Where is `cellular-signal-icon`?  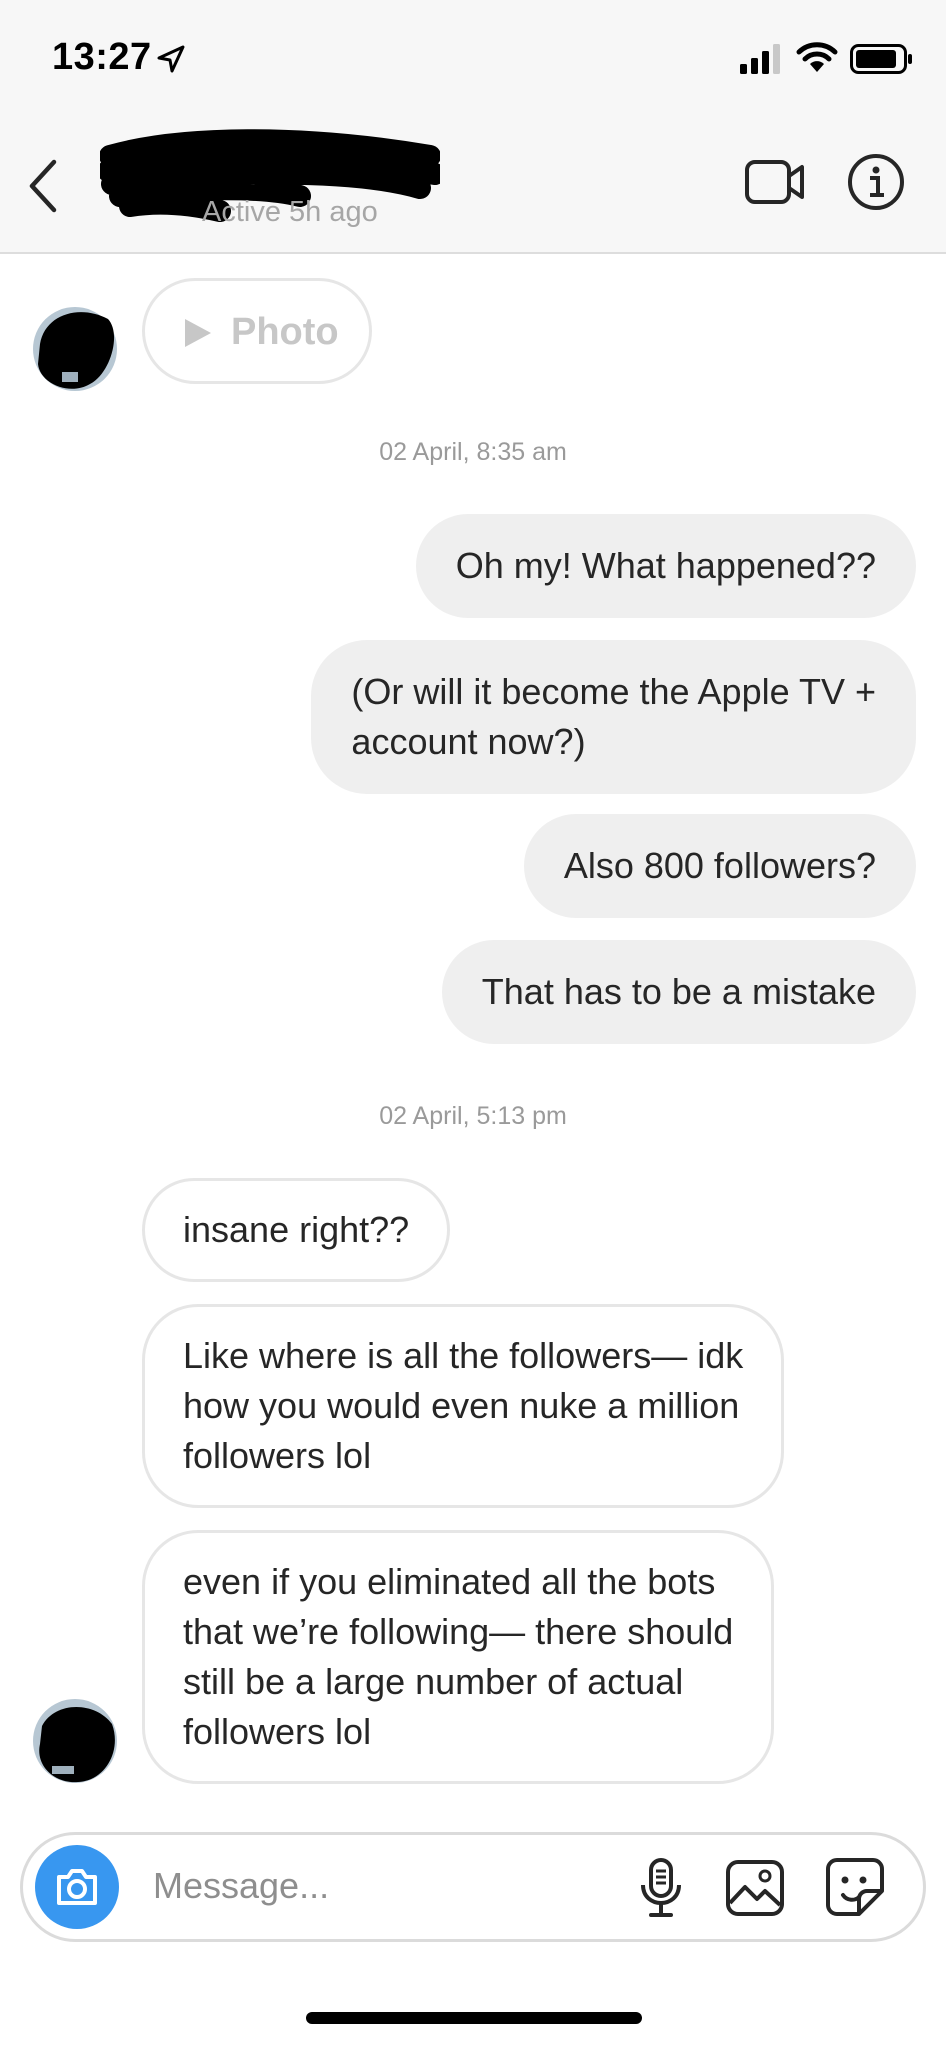 cellular-signal-icon is located at coordinates (760, 59).